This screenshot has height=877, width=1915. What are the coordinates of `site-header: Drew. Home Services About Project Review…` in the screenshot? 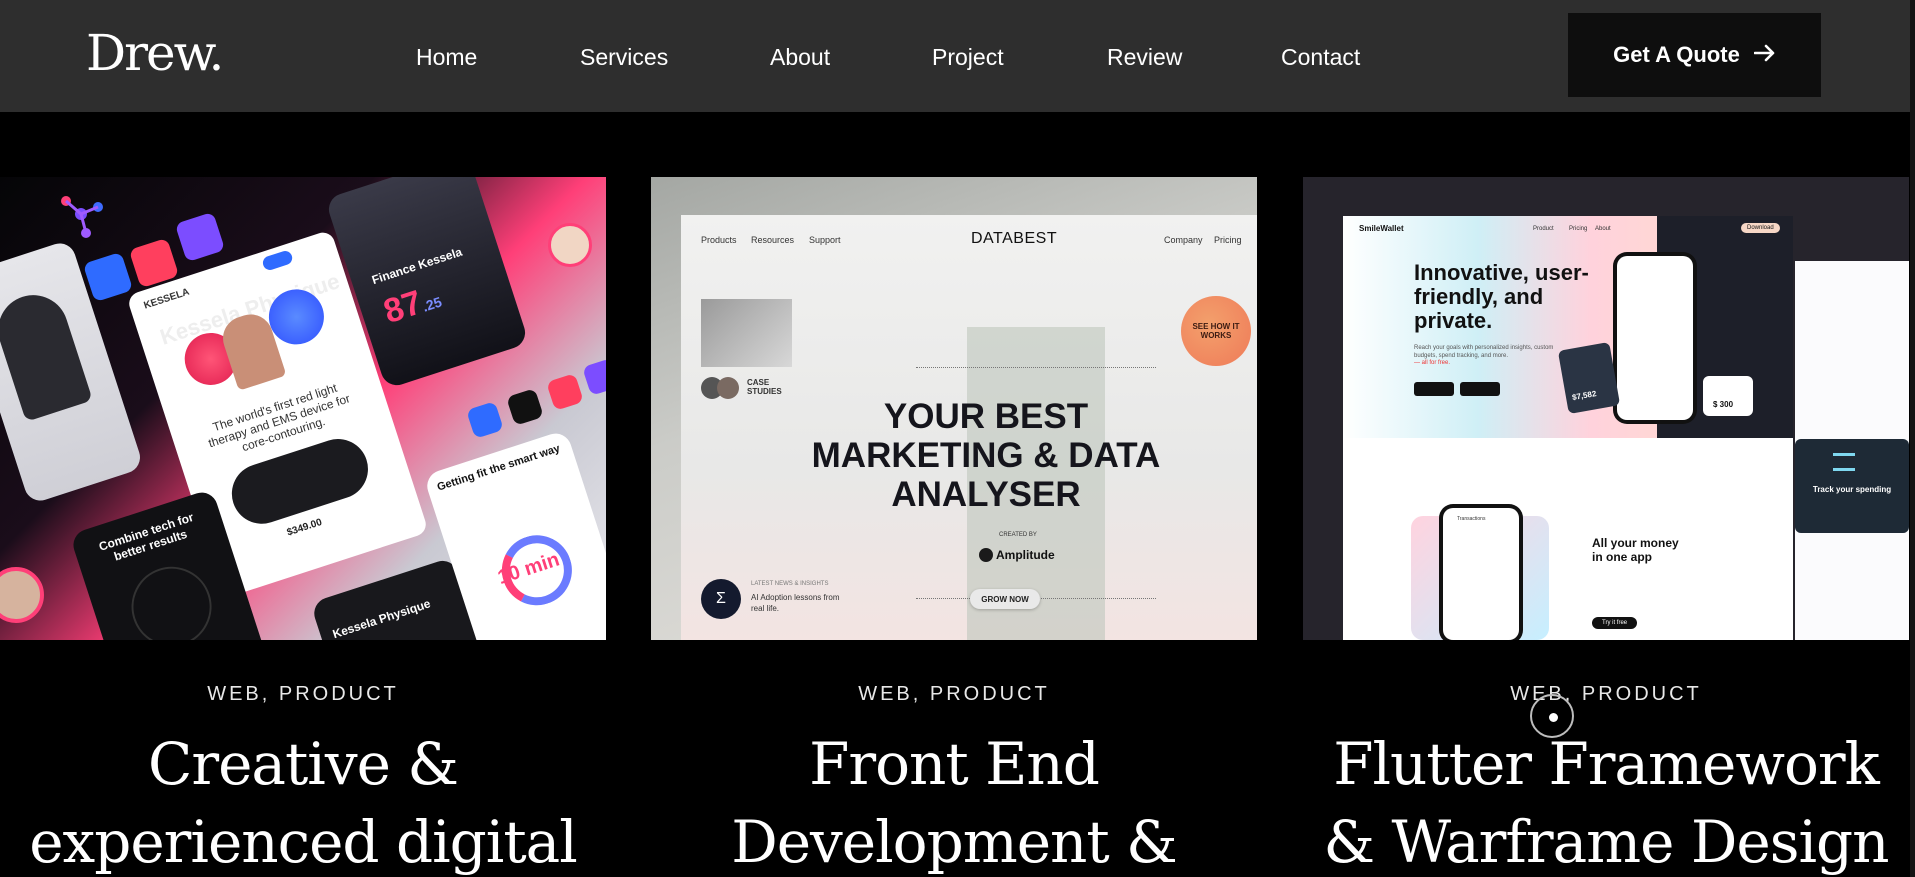 It's located at (955, 56).